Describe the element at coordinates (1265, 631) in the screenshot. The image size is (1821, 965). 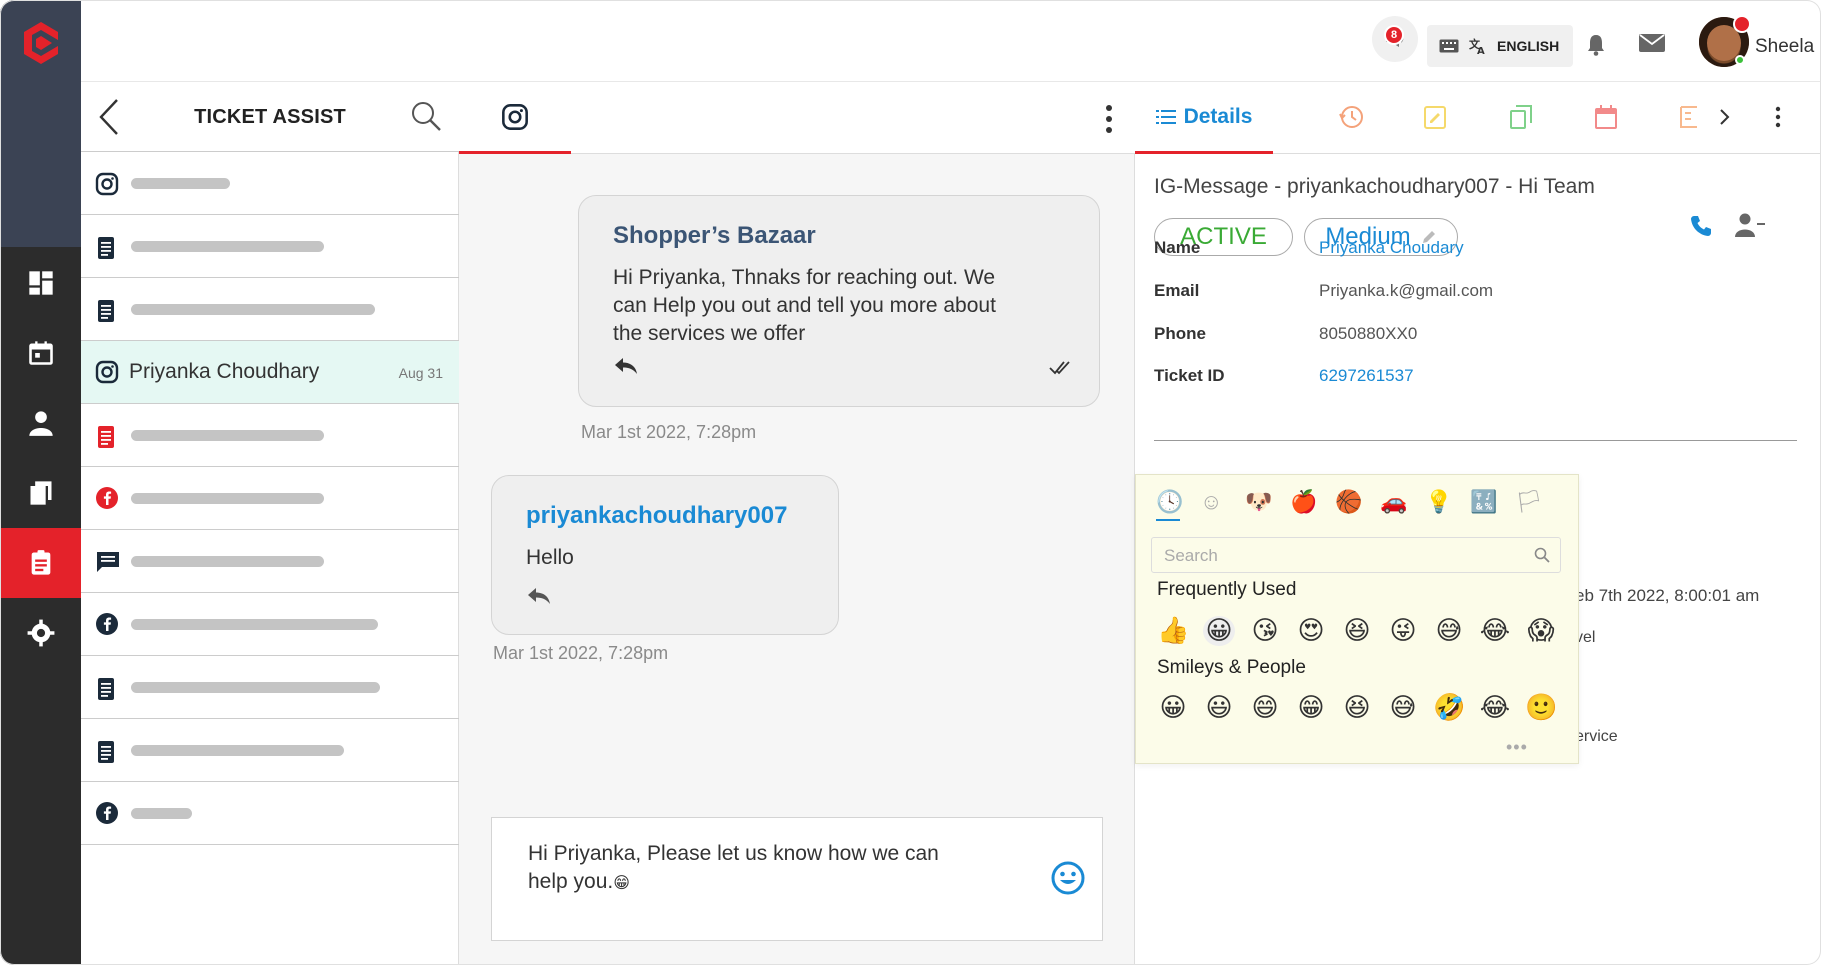
I see `emoji: 😘` at that location.